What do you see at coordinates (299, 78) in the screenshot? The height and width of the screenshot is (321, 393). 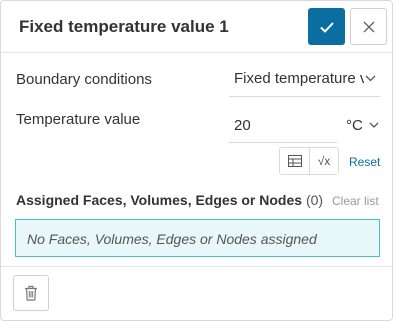 I see `boundary-conditions-value: Fixed temperature v` at bounding box center [299, 78].